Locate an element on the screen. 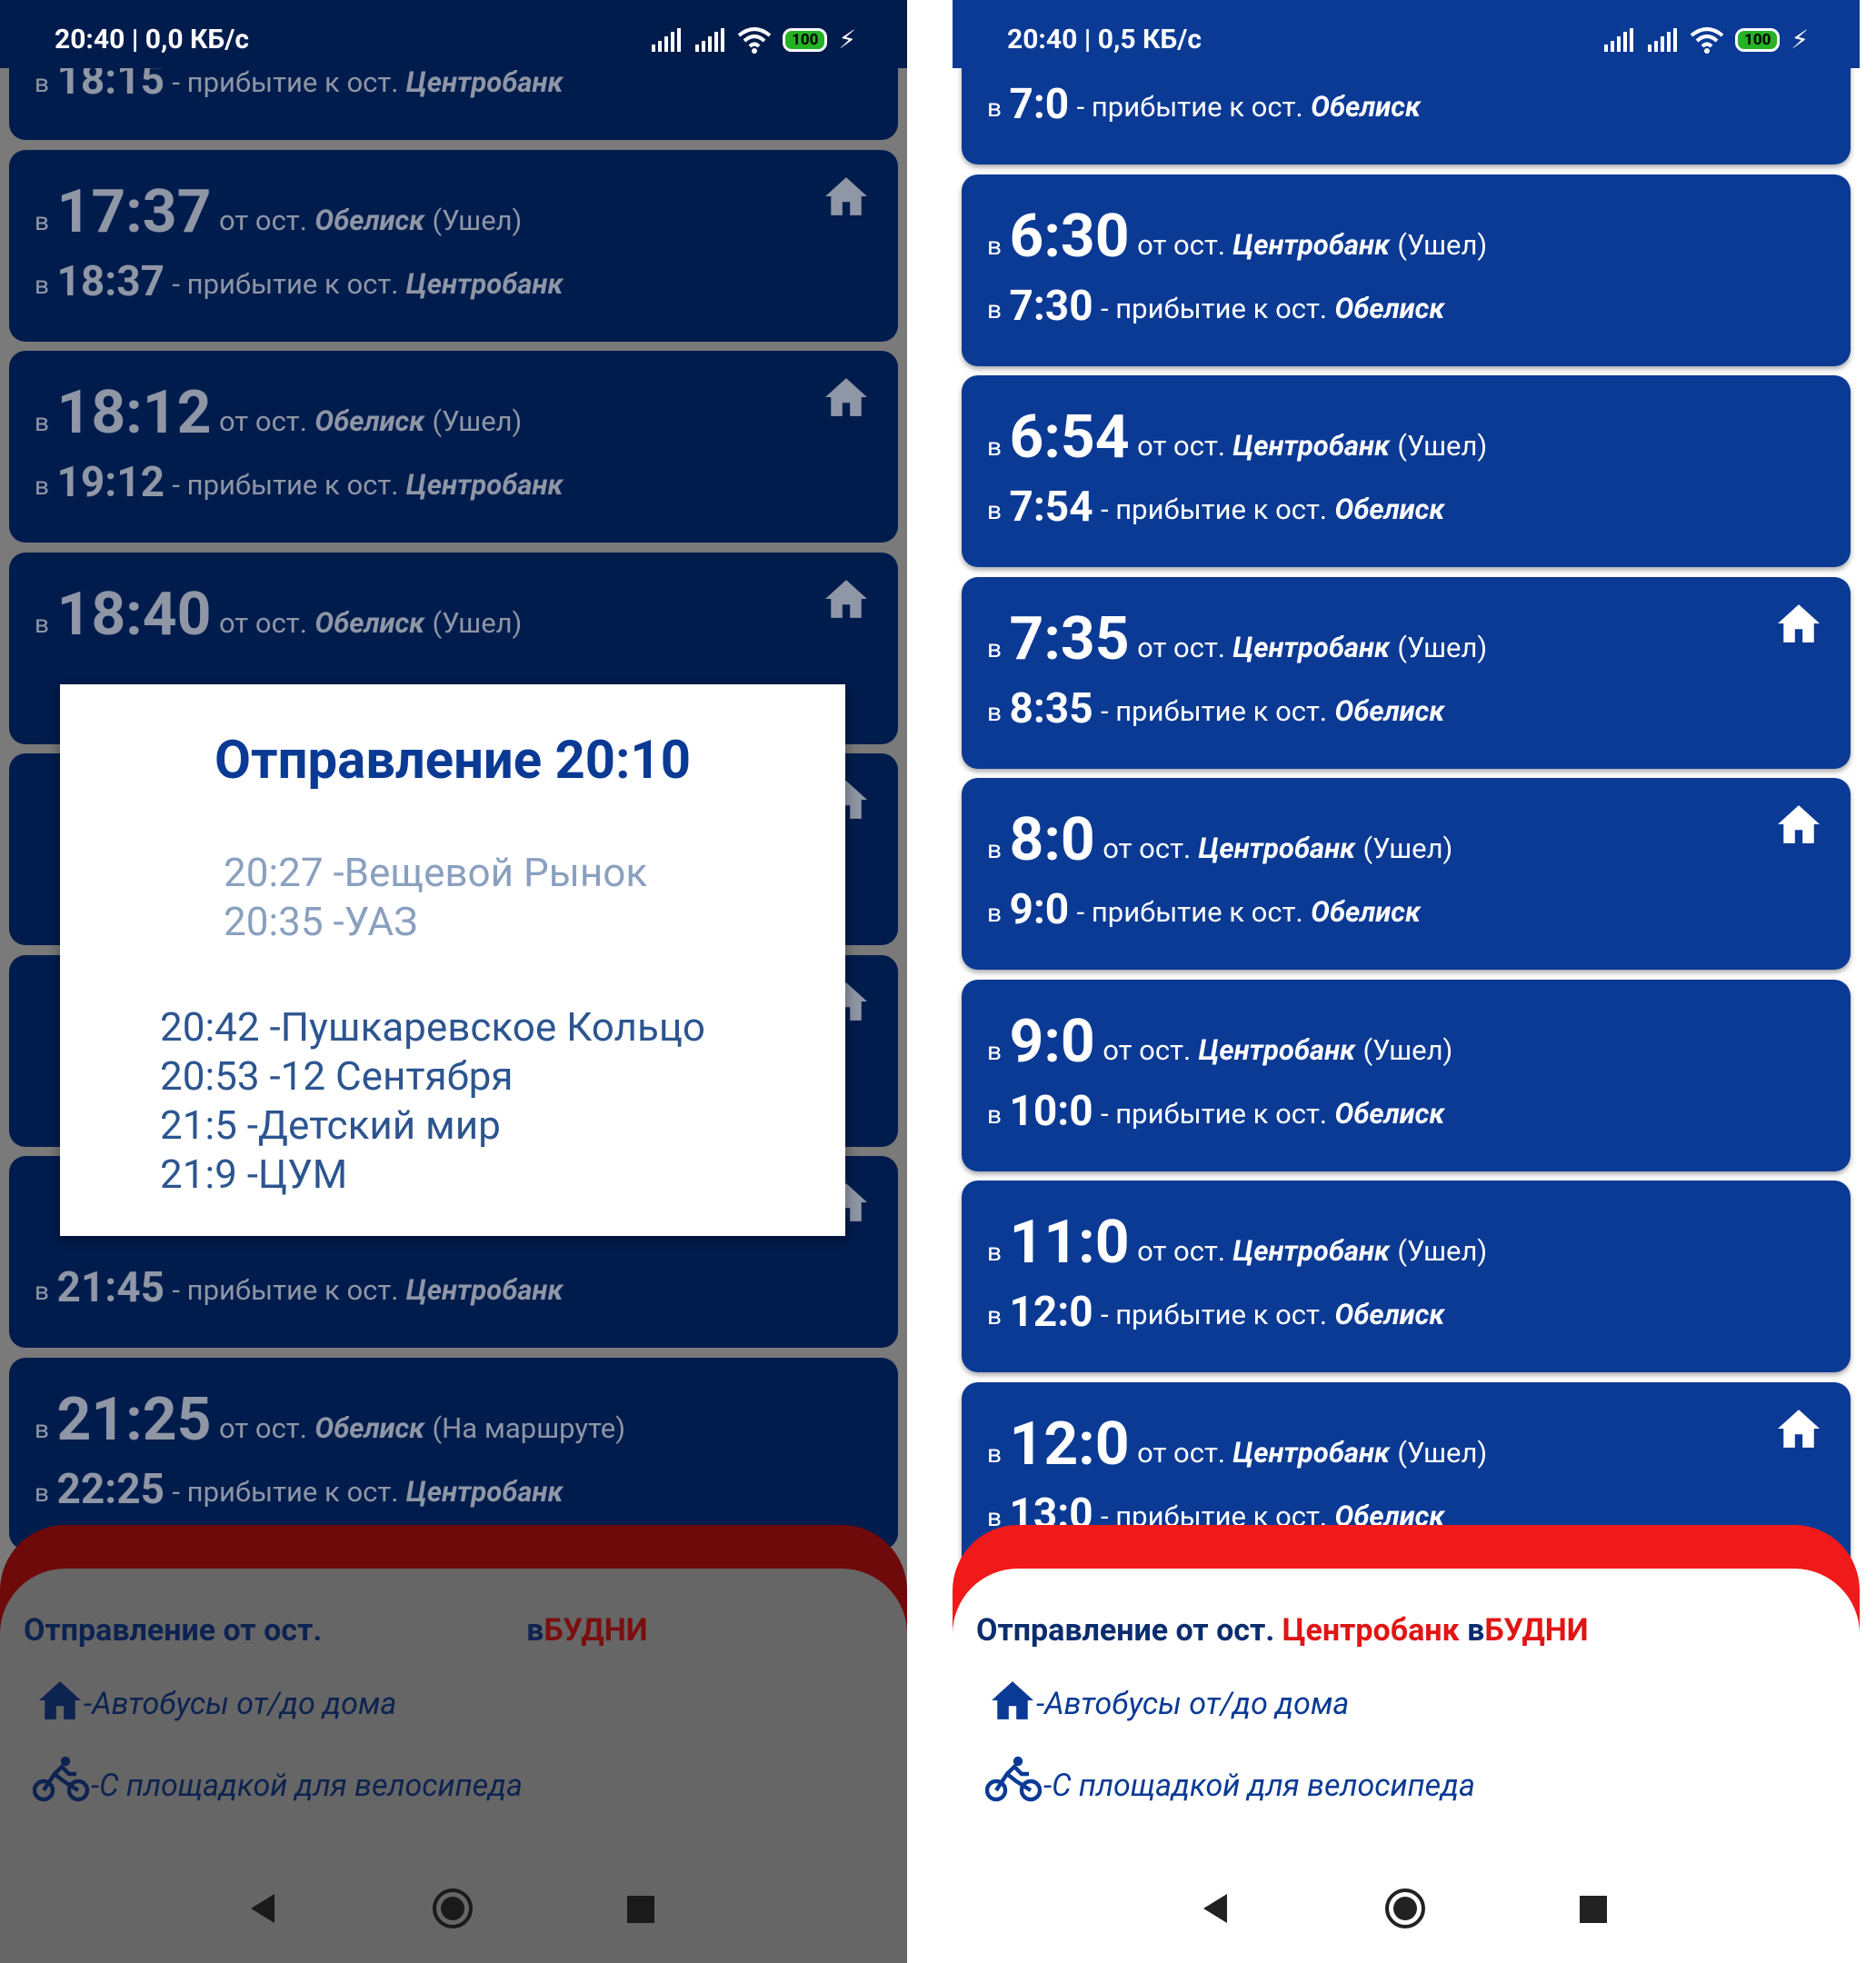  departure-time: 18:12 is located at coordinates (134, 413).